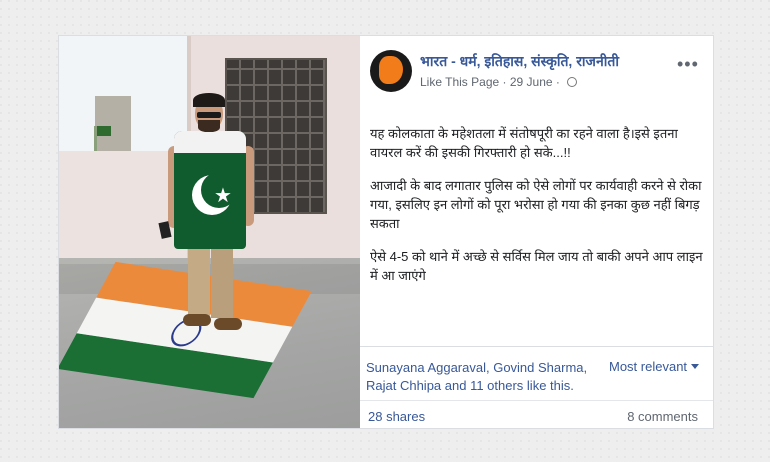 The height and width of the screenshot is (462, 770). Describe the element at coordinates (662, 416) in the screenshot. I see `comments-link: 8 comments` at that location.